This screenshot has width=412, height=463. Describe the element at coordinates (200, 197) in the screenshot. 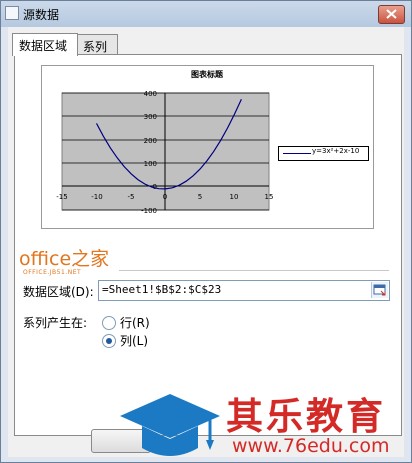

I see `x-tick-label: 5` at that location.